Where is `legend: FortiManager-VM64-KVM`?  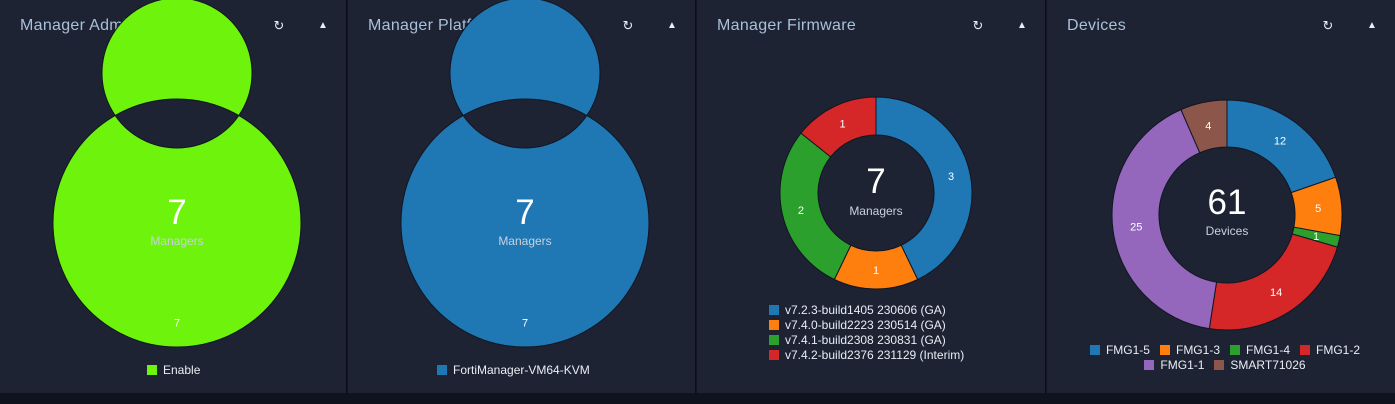
legend: FortiManager-VM64-KVM is located at coordinates (518, 370).